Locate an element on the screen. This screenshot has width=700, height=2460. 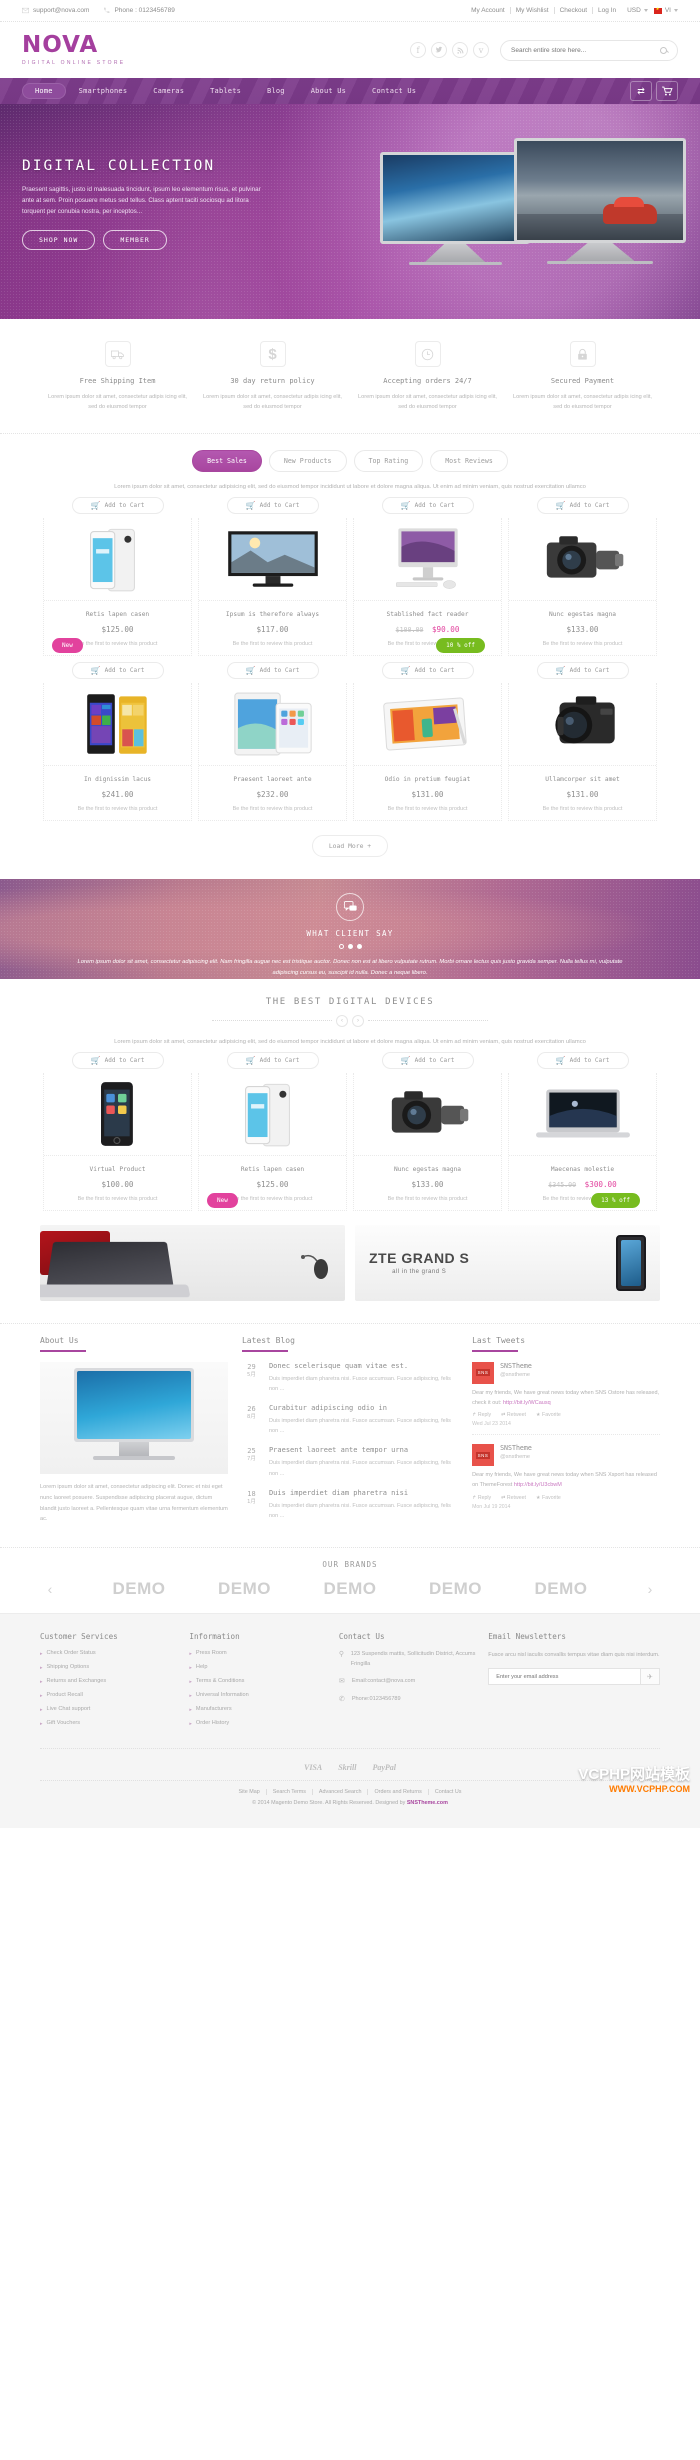
nav-item-about-us: About Us is located at coordinates (328, 91).